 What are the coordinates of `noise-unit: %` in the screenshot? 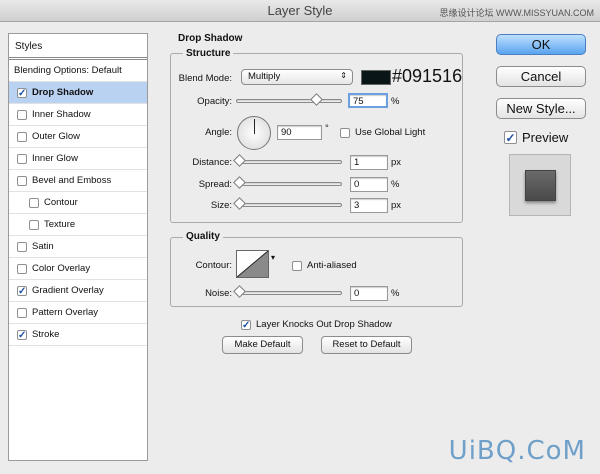 It's located at (395, 293).